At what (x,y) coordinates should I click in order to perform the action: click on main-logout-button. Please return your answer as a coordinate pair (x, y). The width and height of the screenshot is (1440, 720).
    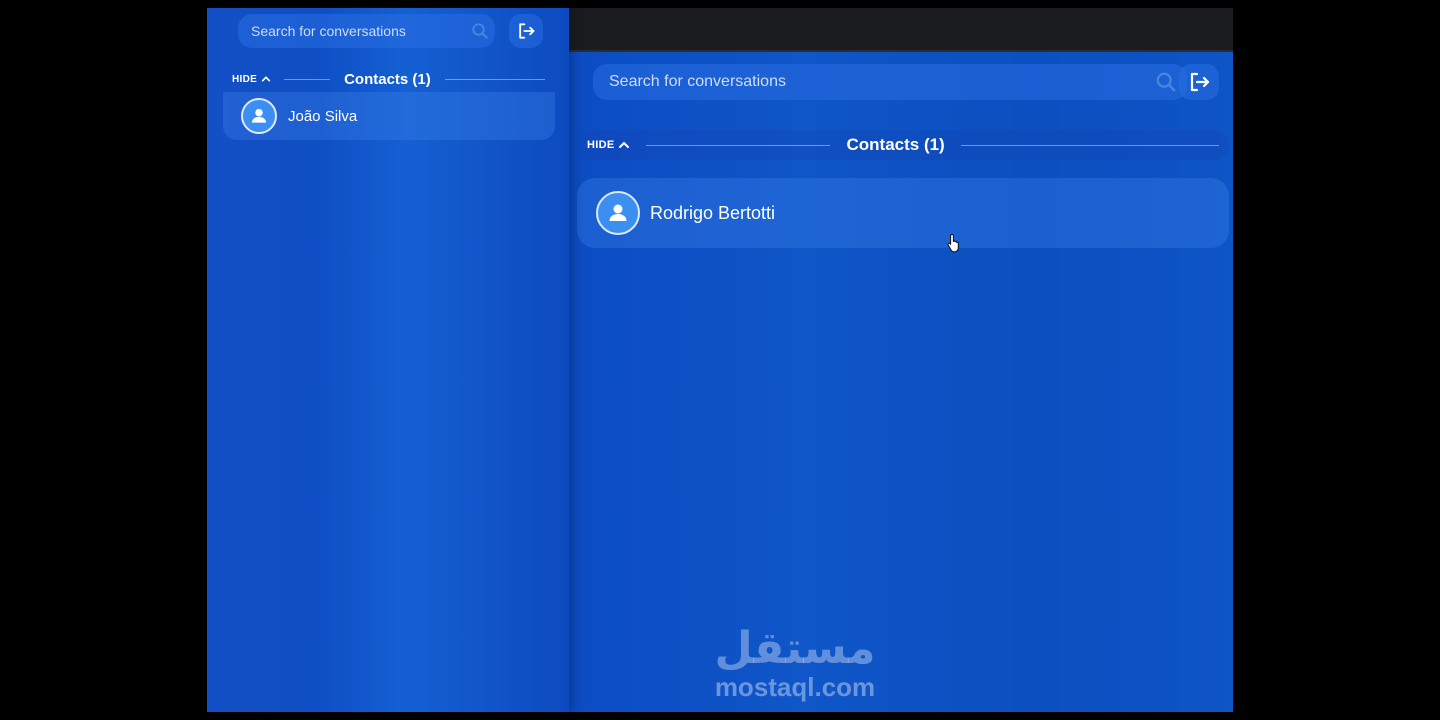
    Looking at the image, I should click on (1199, 82).